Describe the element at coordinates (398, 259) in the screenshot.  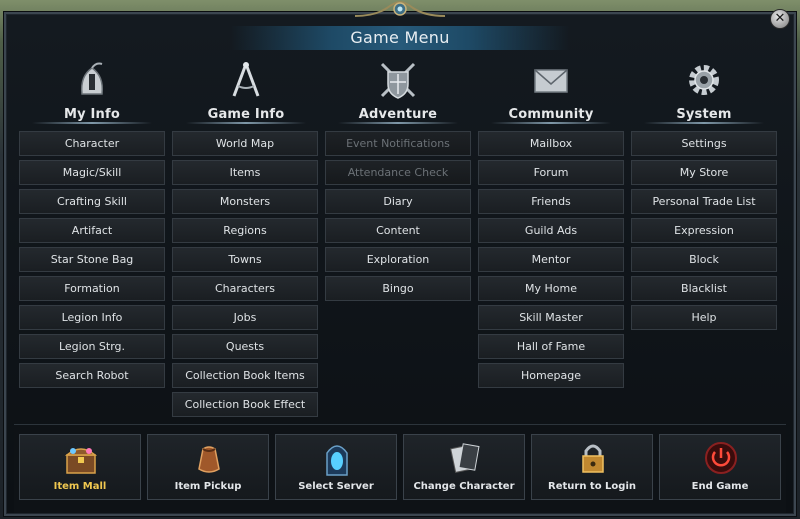
I see `menu-item-exploration: Exploration` at that location.